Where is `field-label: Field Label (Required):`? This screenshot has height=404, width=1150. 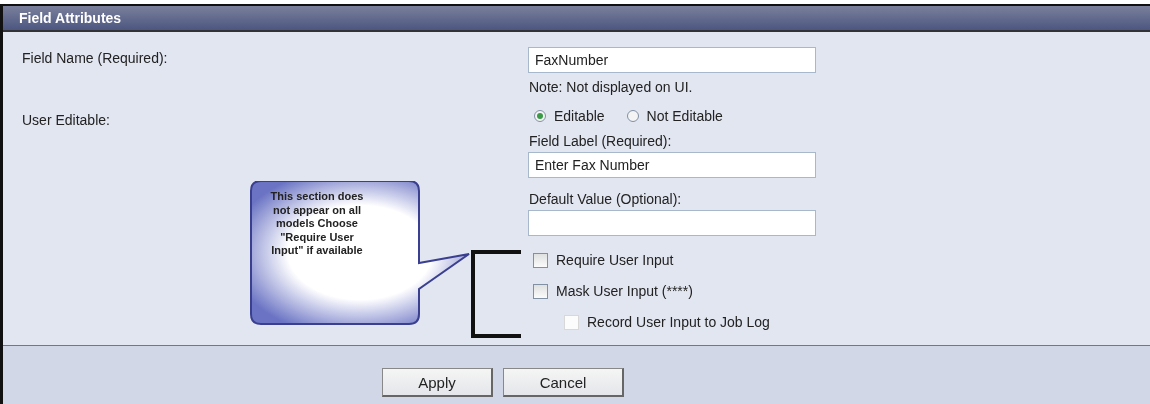 field-label: Field Label (Required): is located at coordinates (601, 141).